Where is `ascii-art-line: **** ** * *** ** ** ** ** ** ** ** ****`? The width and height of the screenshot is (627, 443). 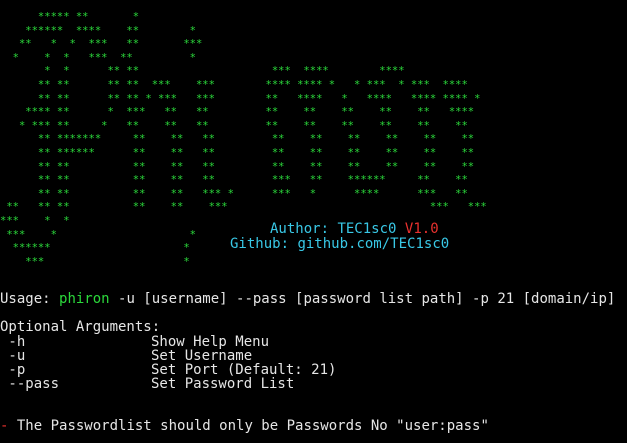
ascii-art-line: **** ** * *** ** ** ** ** ** ** ** **** is located at coordinates (237, 112).